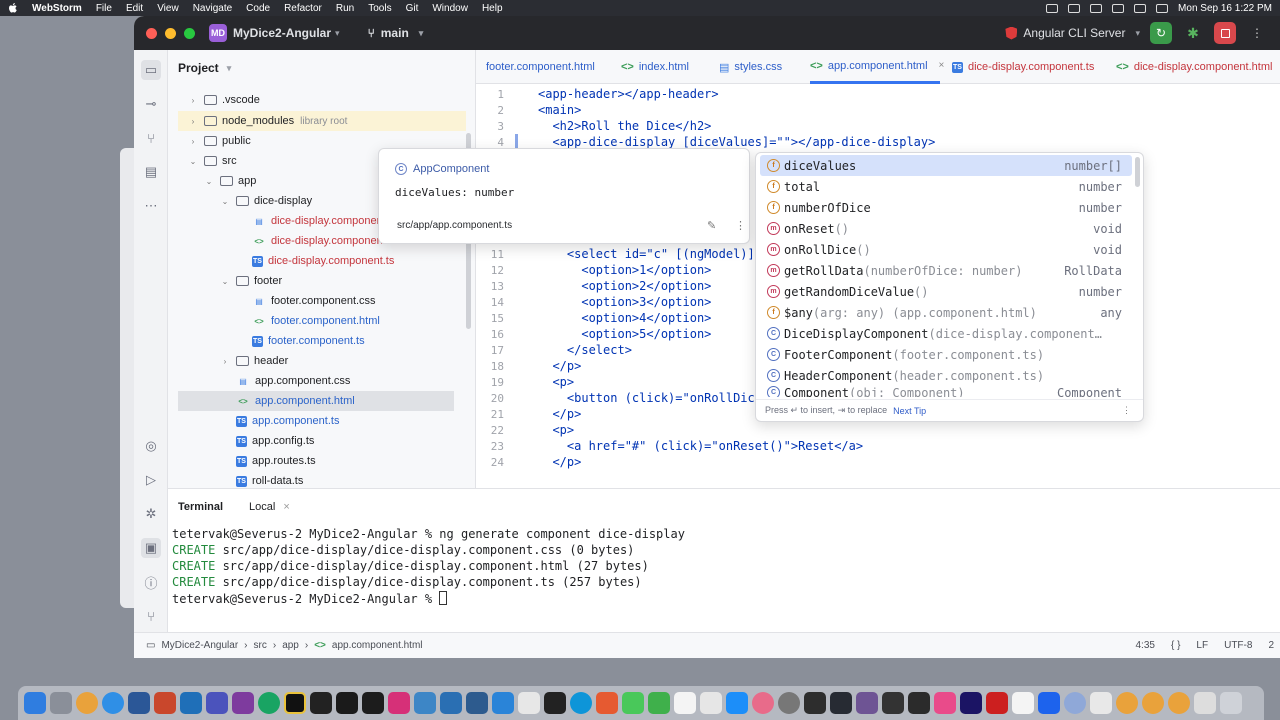  Describe the element at coordinates (151, 548) in the screenshot. I see `terminal-tool-icon: ▣` at that location.